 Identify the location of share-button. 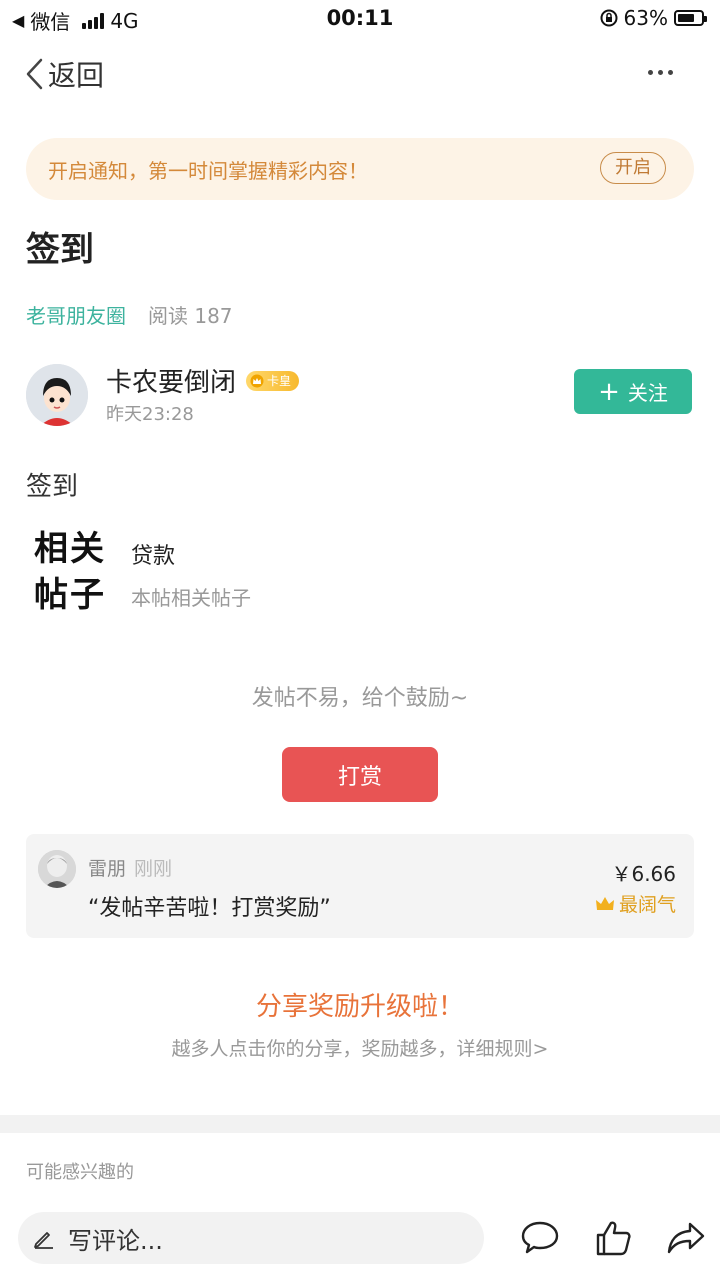
(686, 1238).